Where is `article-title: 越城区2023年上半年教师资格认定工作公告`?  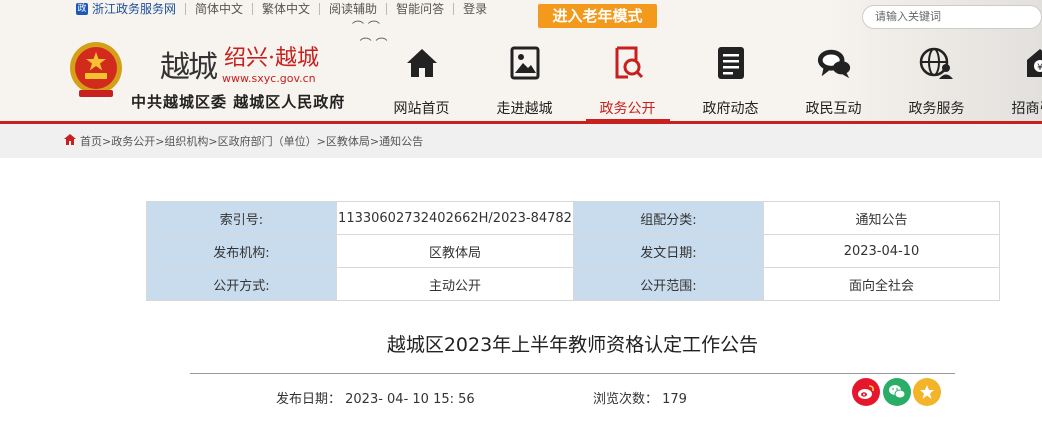
article-title: 越城区2023年上半年教师资格认定工作公告 is located at coordinates (572, 345).